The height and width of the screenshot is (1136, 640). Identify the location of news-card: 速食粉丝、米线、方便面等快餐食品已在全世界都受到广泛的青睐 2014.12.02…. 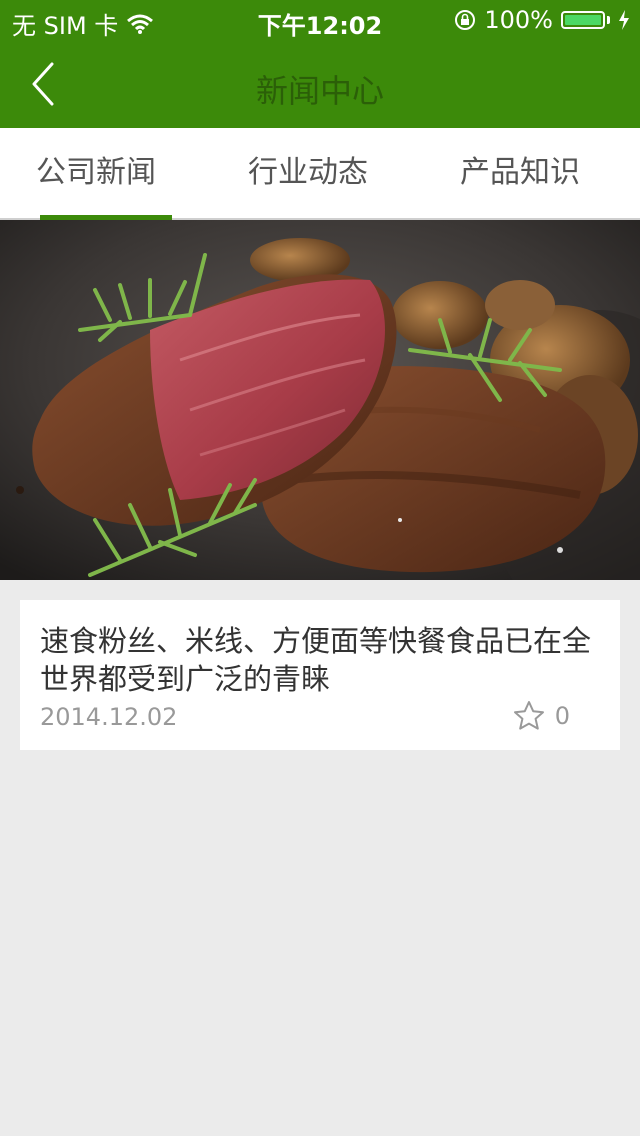
(320, 675).